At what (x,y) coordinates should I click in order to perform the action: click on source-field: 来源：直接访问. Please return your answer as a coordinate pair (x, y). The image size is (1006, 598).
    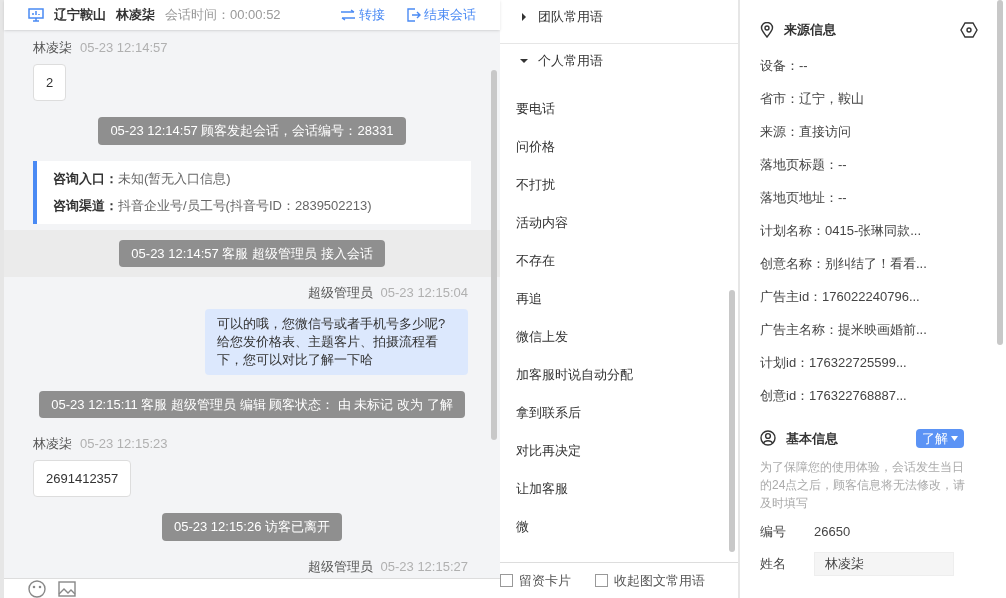
    Looking at the image, I should click on (873, 132).